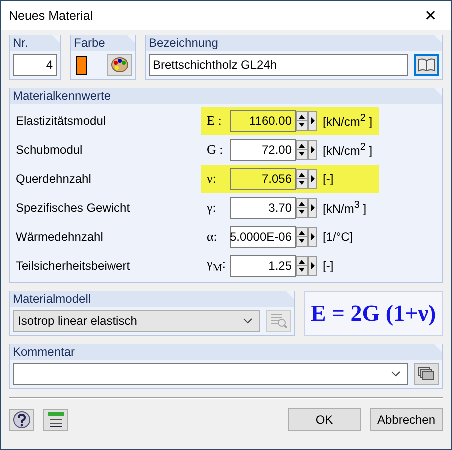 The width and height of the screenshot is (452, 450). What do you see at coordinates (217, 265) in the screenshot?
I see `symbol-label: γ$_{M}$:` at bounding box center [217, 265].